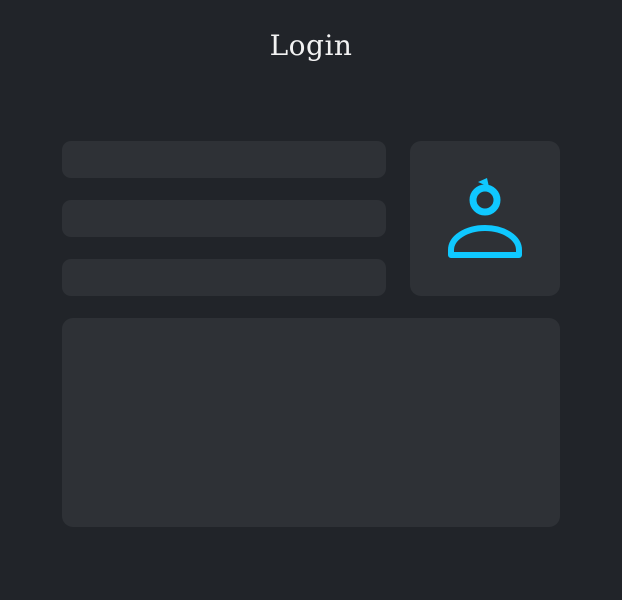 This screenshot has height=600, width=622. I want to click on avatar-panel, so click(485, 218).